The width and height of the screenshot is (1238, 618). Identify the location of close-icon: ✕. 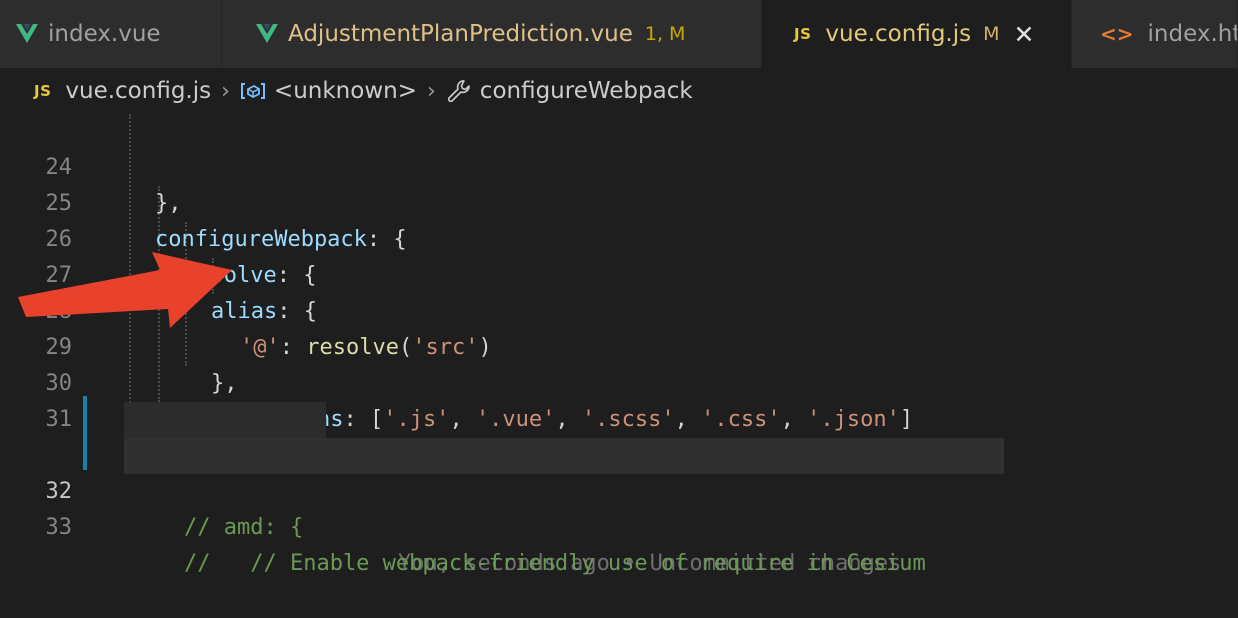
(1024, 34).